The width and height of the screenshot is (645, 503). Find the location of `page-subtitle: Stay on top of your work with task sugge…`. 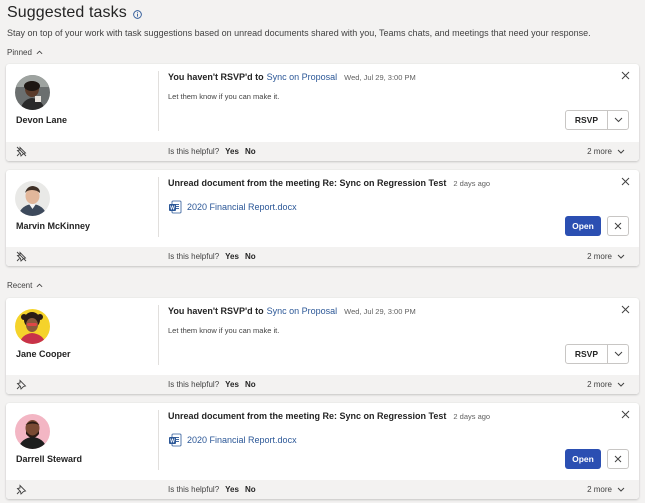

page-subtitle: Stay on top of your work with task sugge… is located at coordinates (299, 33).